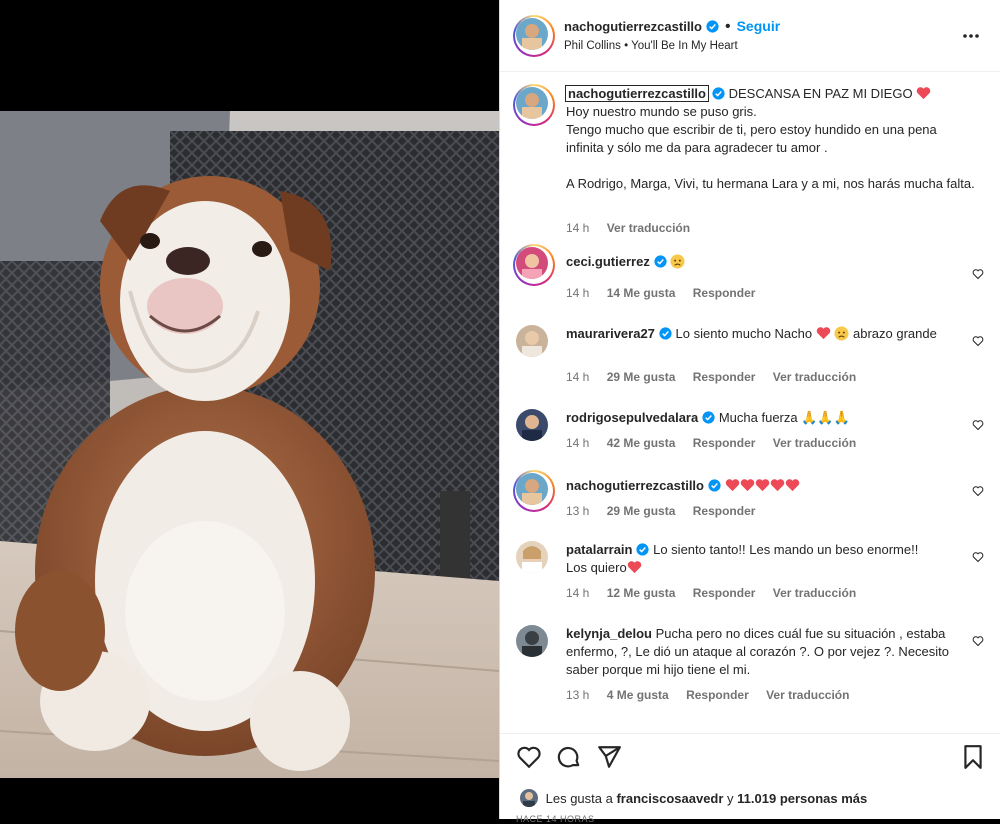  Describe the element at coordinates (577, 228) in the screenshot. I see `caption-time: 14 h` at that location.